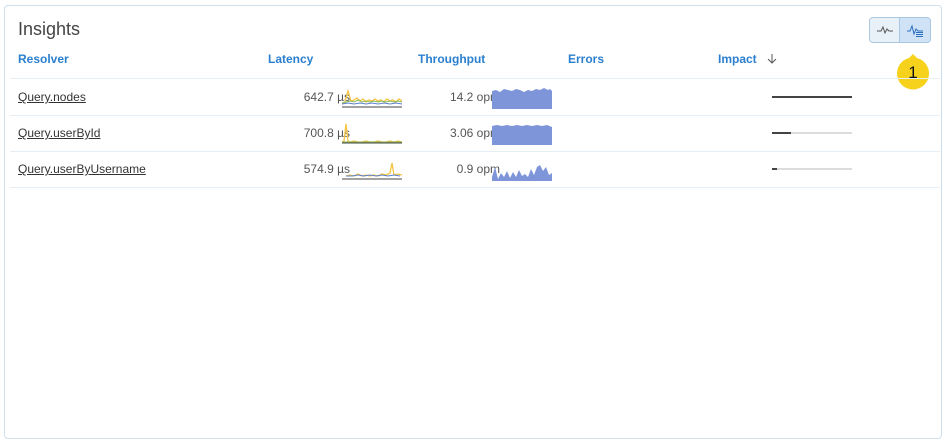  What do you see at coordinates (82, 169) in the screenshot?
I see `resolver-link: Query.userByUsername` at bounding box center [82, 169].